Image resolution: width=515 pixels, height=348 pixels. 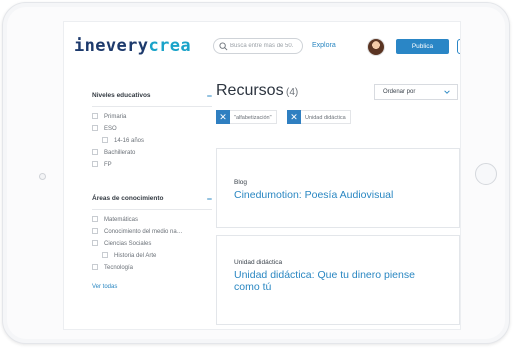 What do you see at coordinates (152, 167) in the screenshot?
I see `filter-option: FP` at bounding box center [152, 167].